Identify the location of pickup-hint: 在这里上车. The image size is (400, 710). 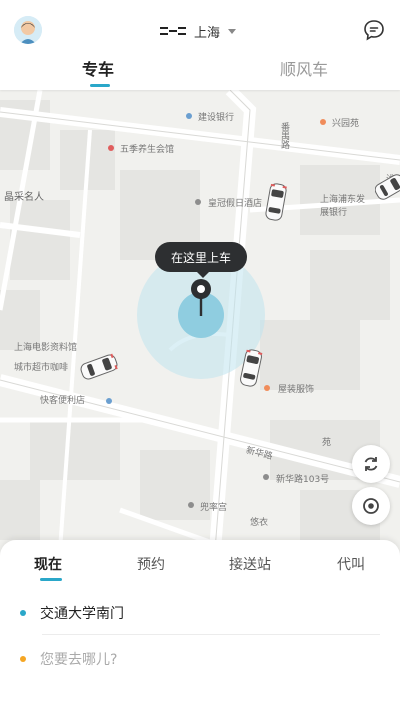
(201, 260).